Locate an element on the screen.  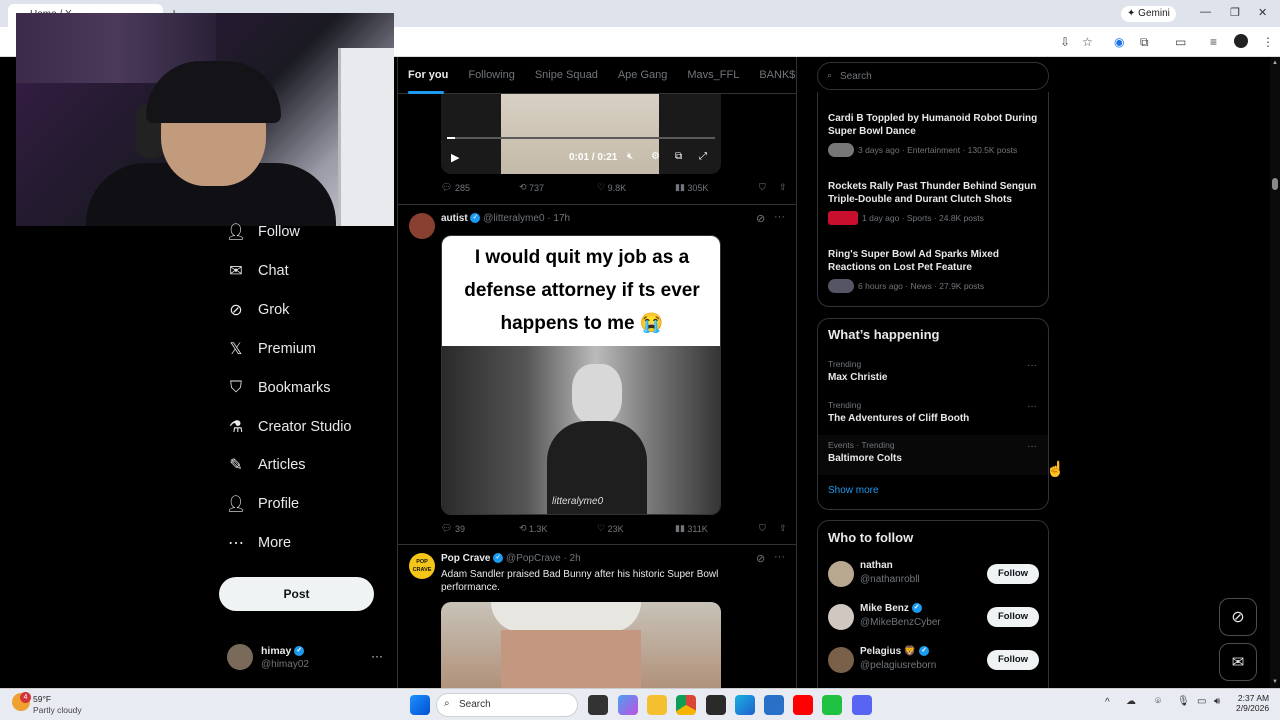
search-input: ⌕ Search is located at coordinates (933, 76).